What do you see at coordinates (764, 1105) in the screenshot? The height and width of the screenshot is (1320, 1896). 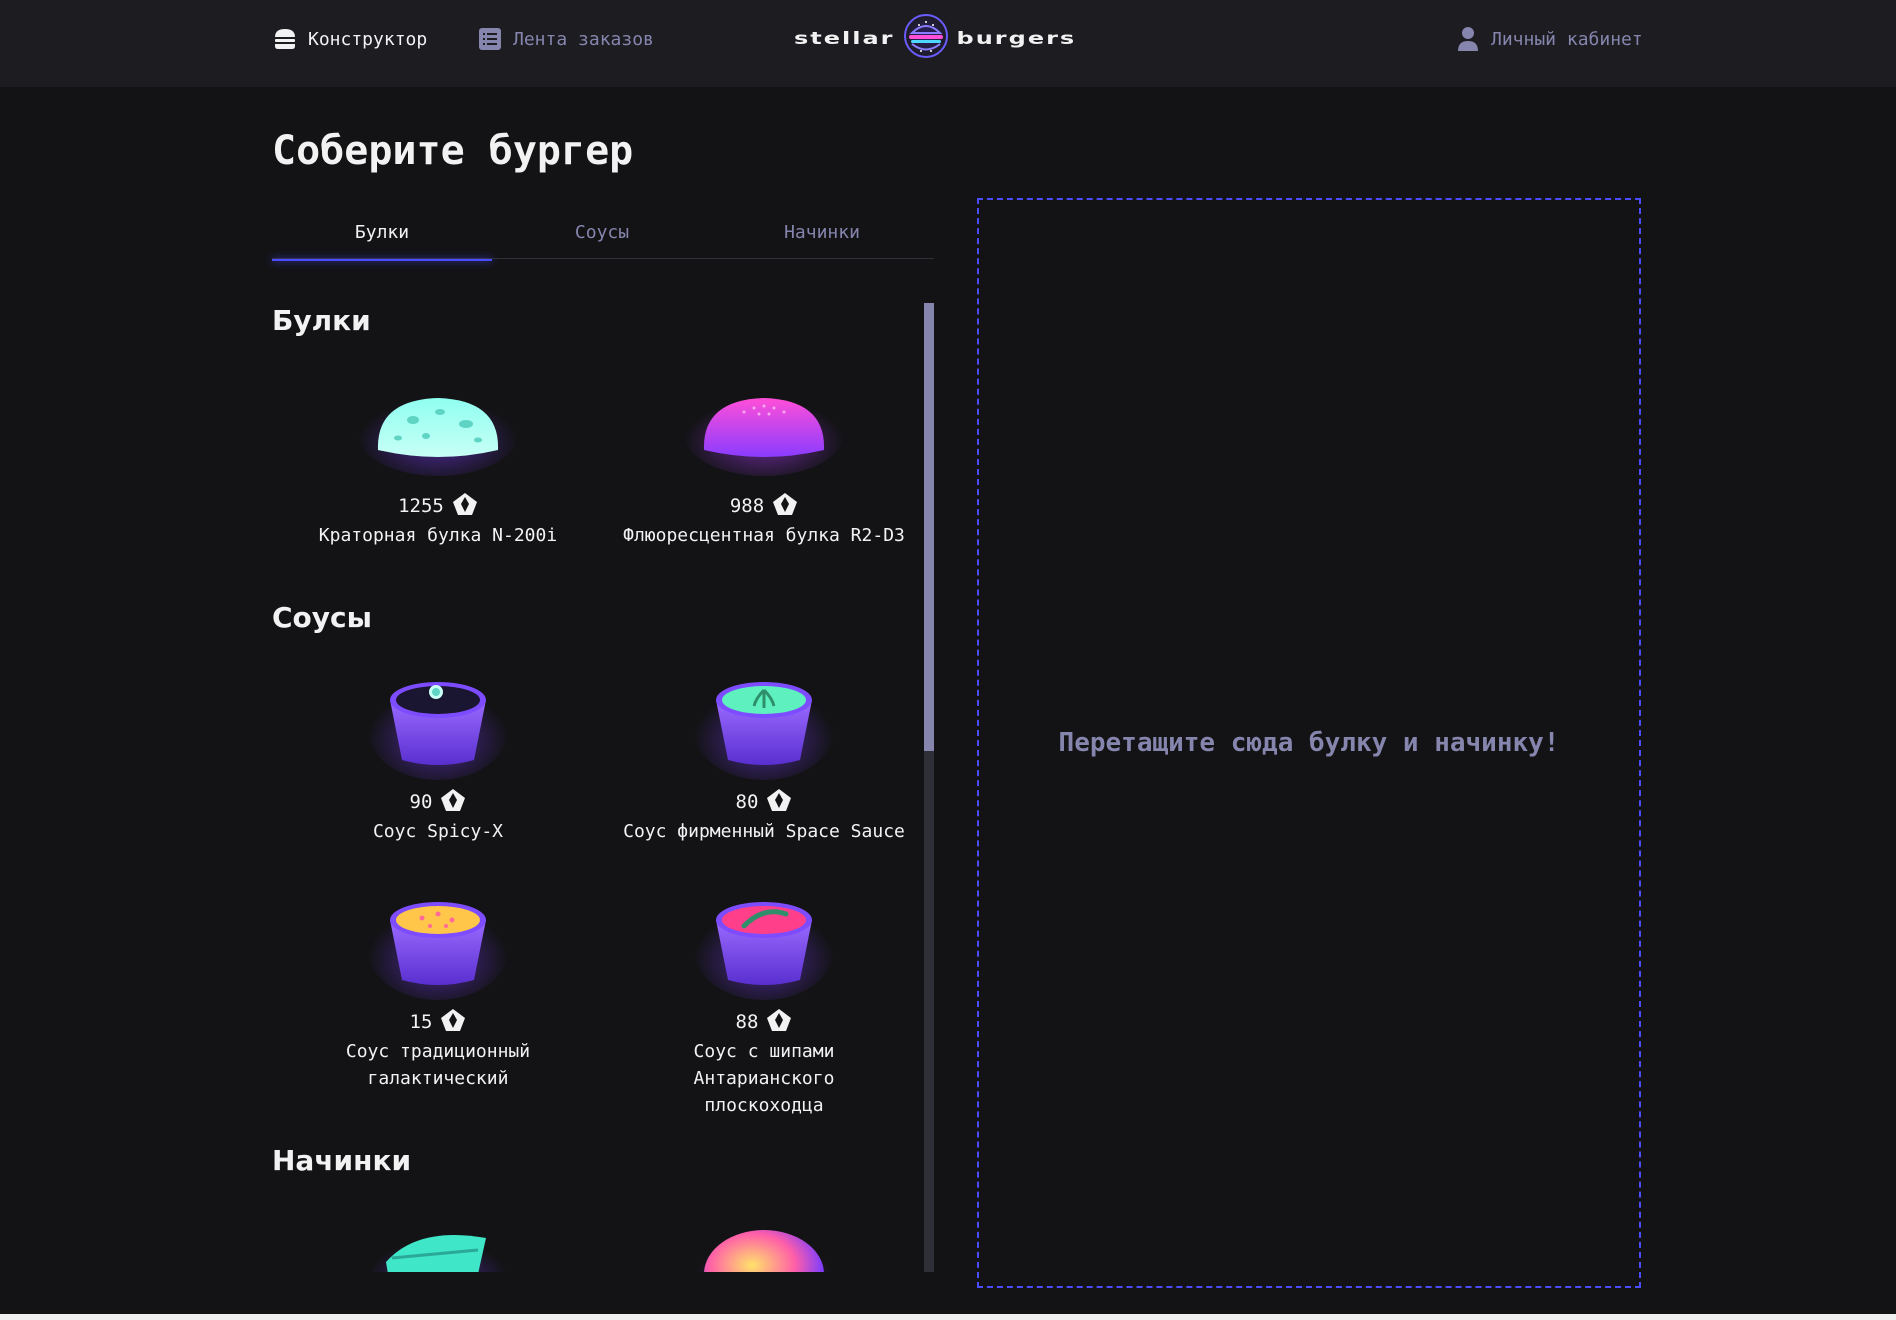 I see `ingredient-name-line-2: плоскоходца` at bounding box center [764, 1105].